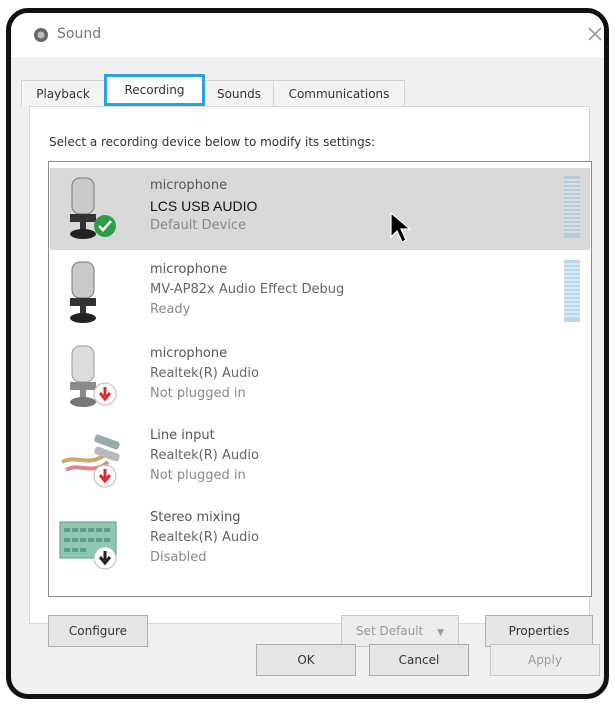  Describe the element at coordinates (419, 660) in the screenshot. I see `cancel-button: Cancel` at that location.